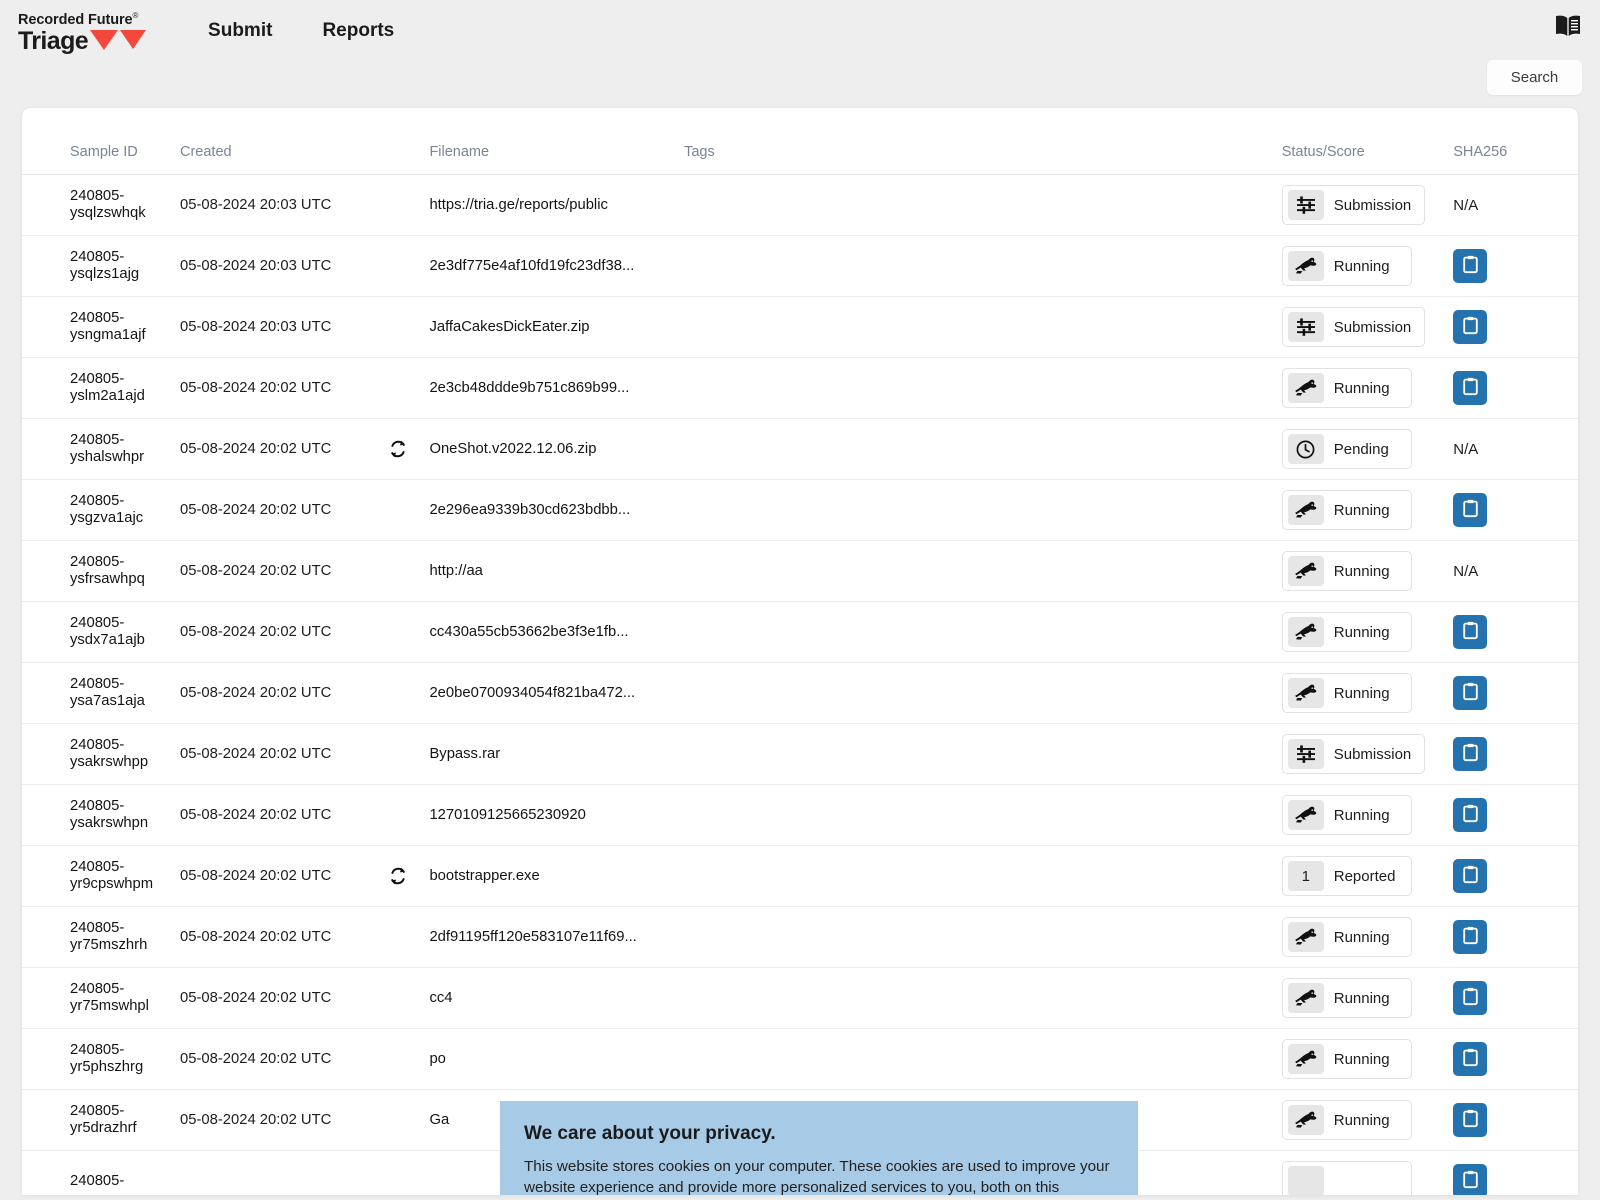  I want to click on cell-filename: OneShot.v2022.12.06.zip, so click(557, 449).